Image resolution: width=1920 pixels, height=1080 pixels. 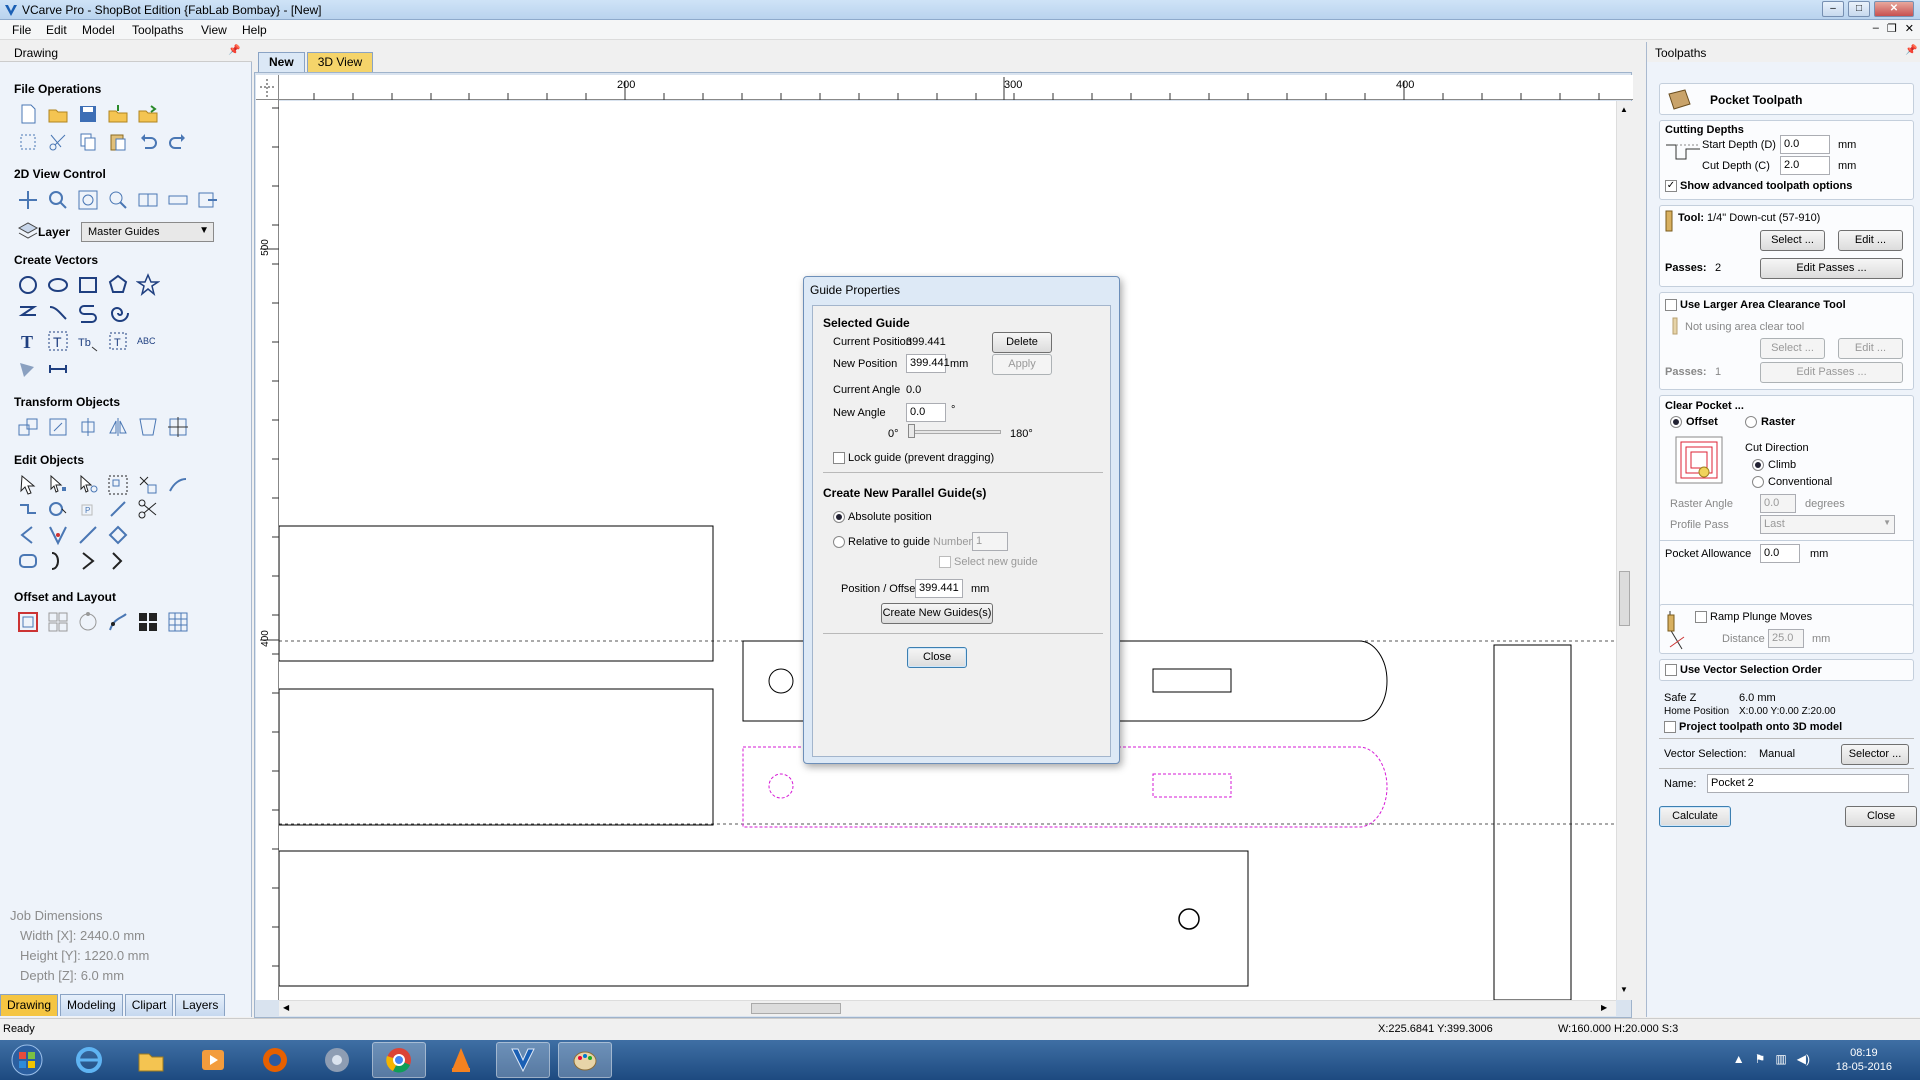 I want to click on layer-dropdown: Master Guides ▼, so click(x=147, y=232).